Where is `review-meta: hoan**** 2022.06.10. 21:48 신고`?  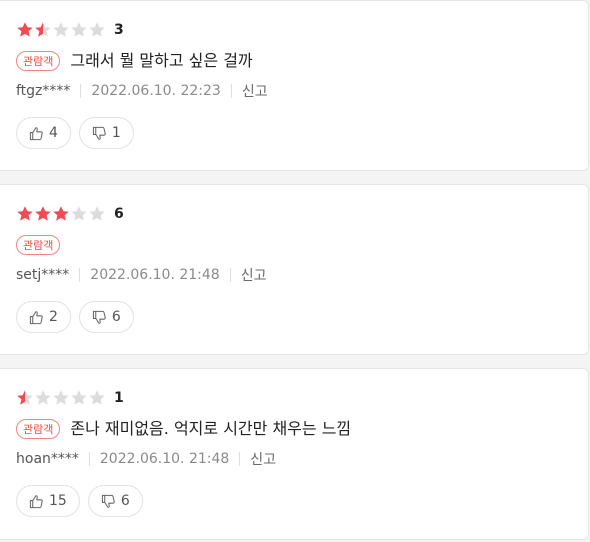
review-meta: hoan**** 2022.06.10. 21:48 신고 is located at coordinates (146, 459).